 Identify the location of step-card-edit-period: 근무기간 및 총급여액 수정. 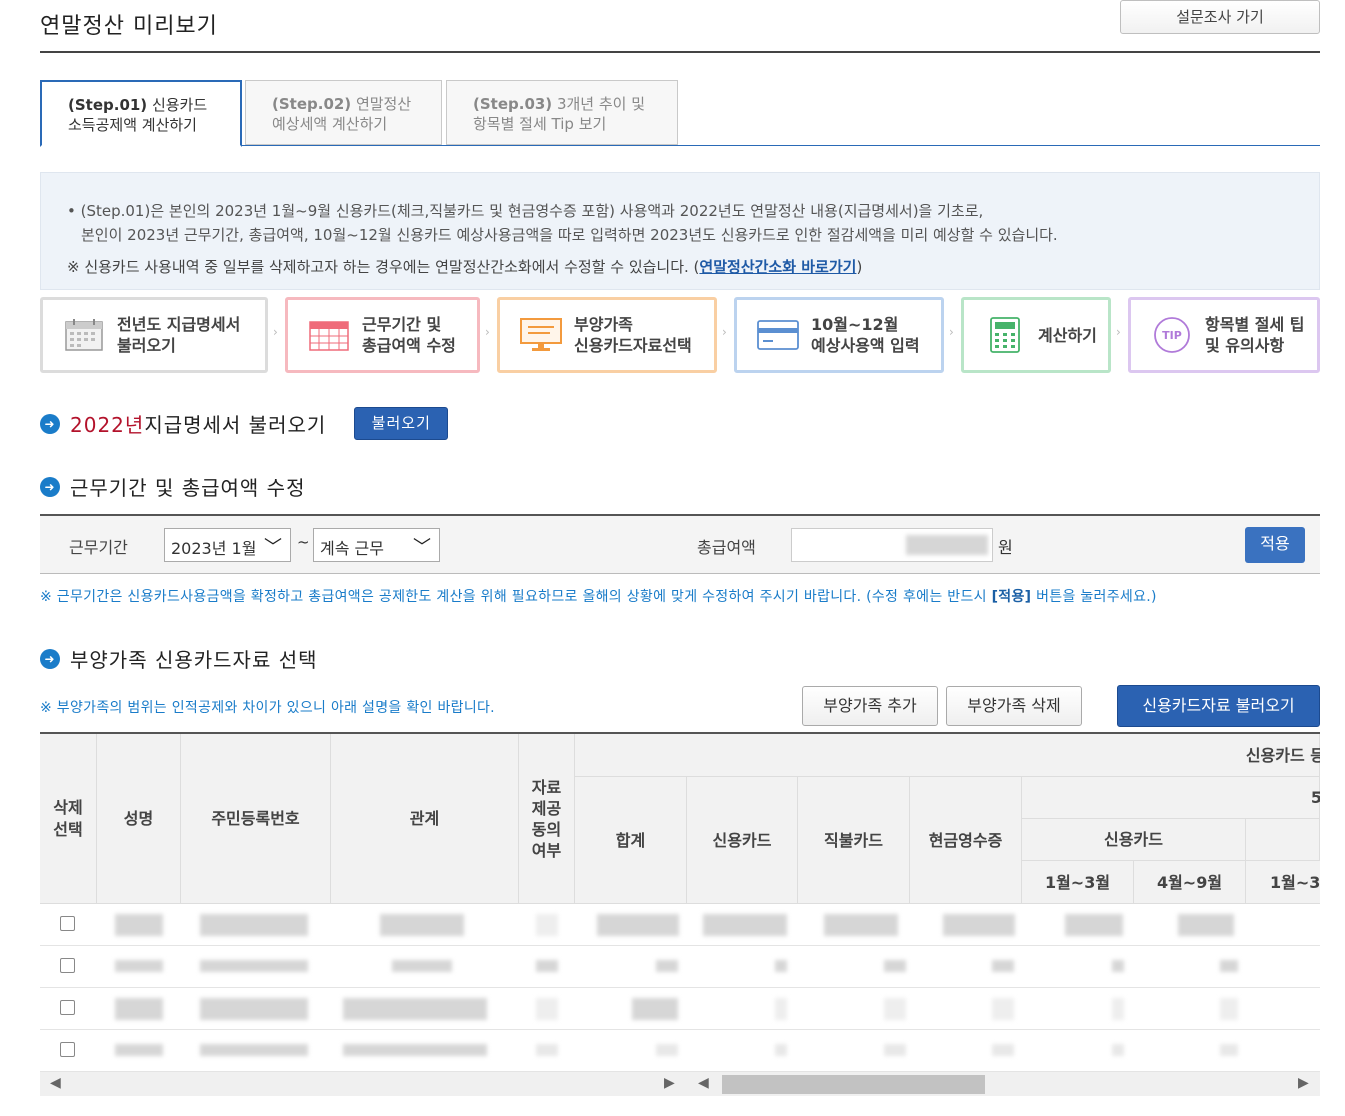
(382, 335).